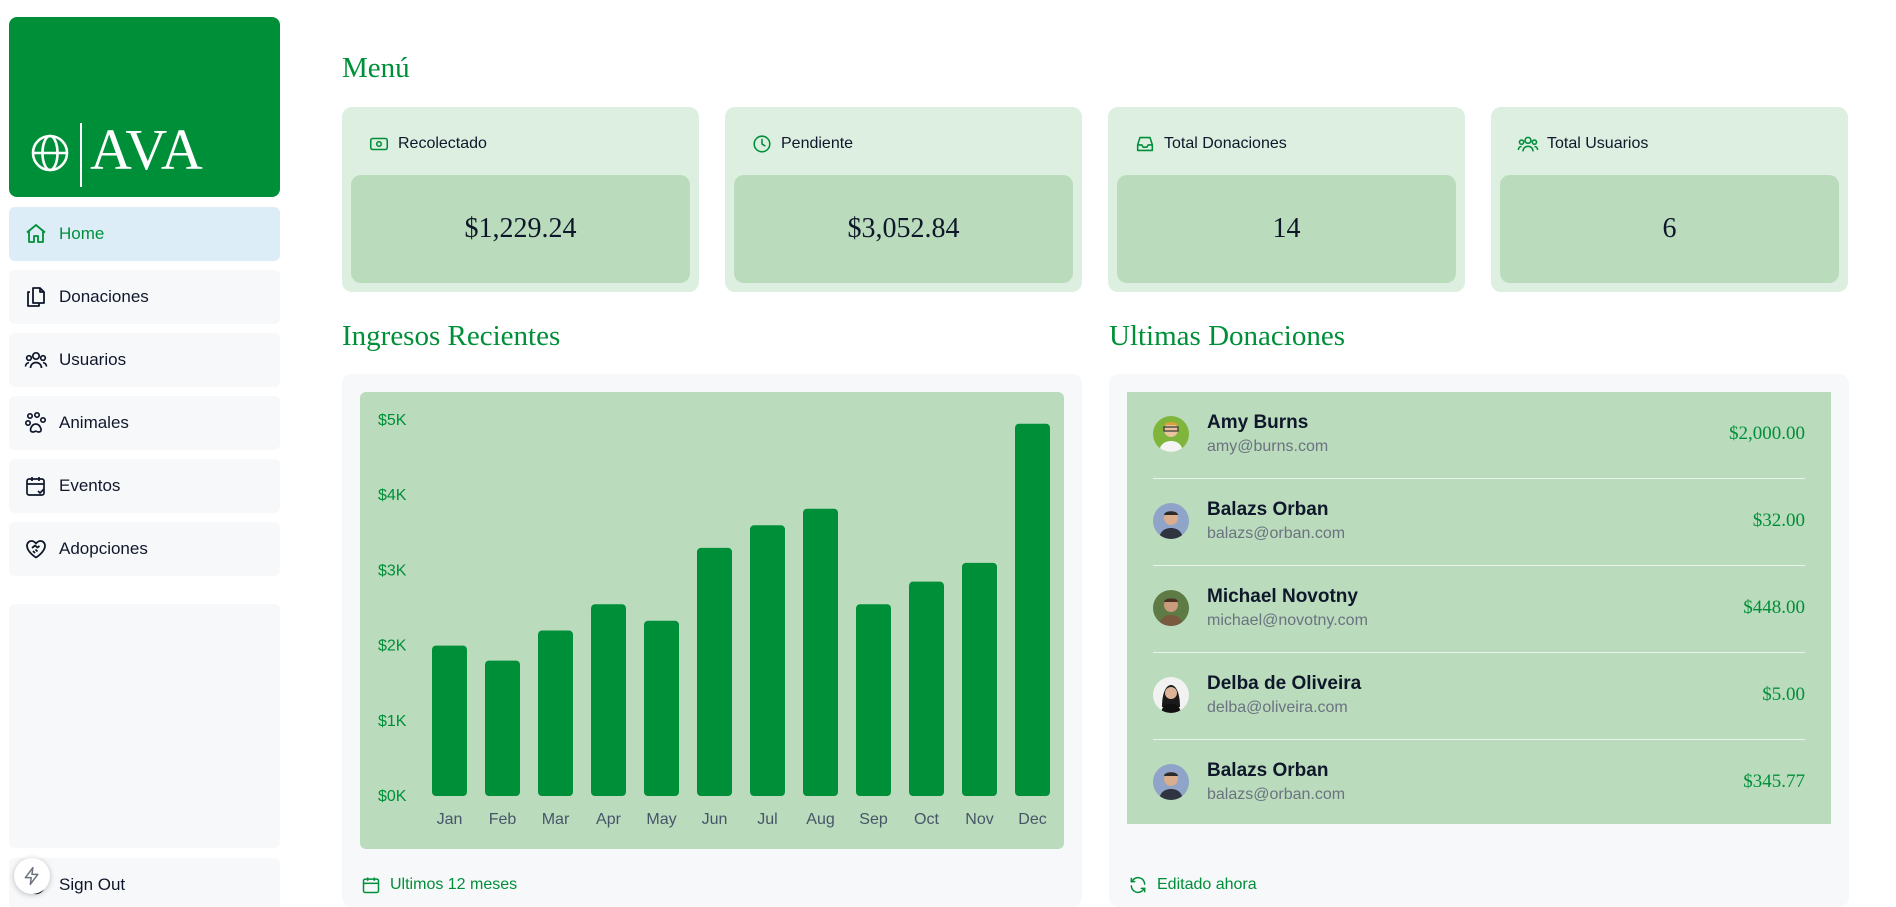 This screenshot has width=1896, height=907. Describe the element at coordinates (1268, 446) in the screenshot. I see `donor-email: amy@burns.com` at that location.